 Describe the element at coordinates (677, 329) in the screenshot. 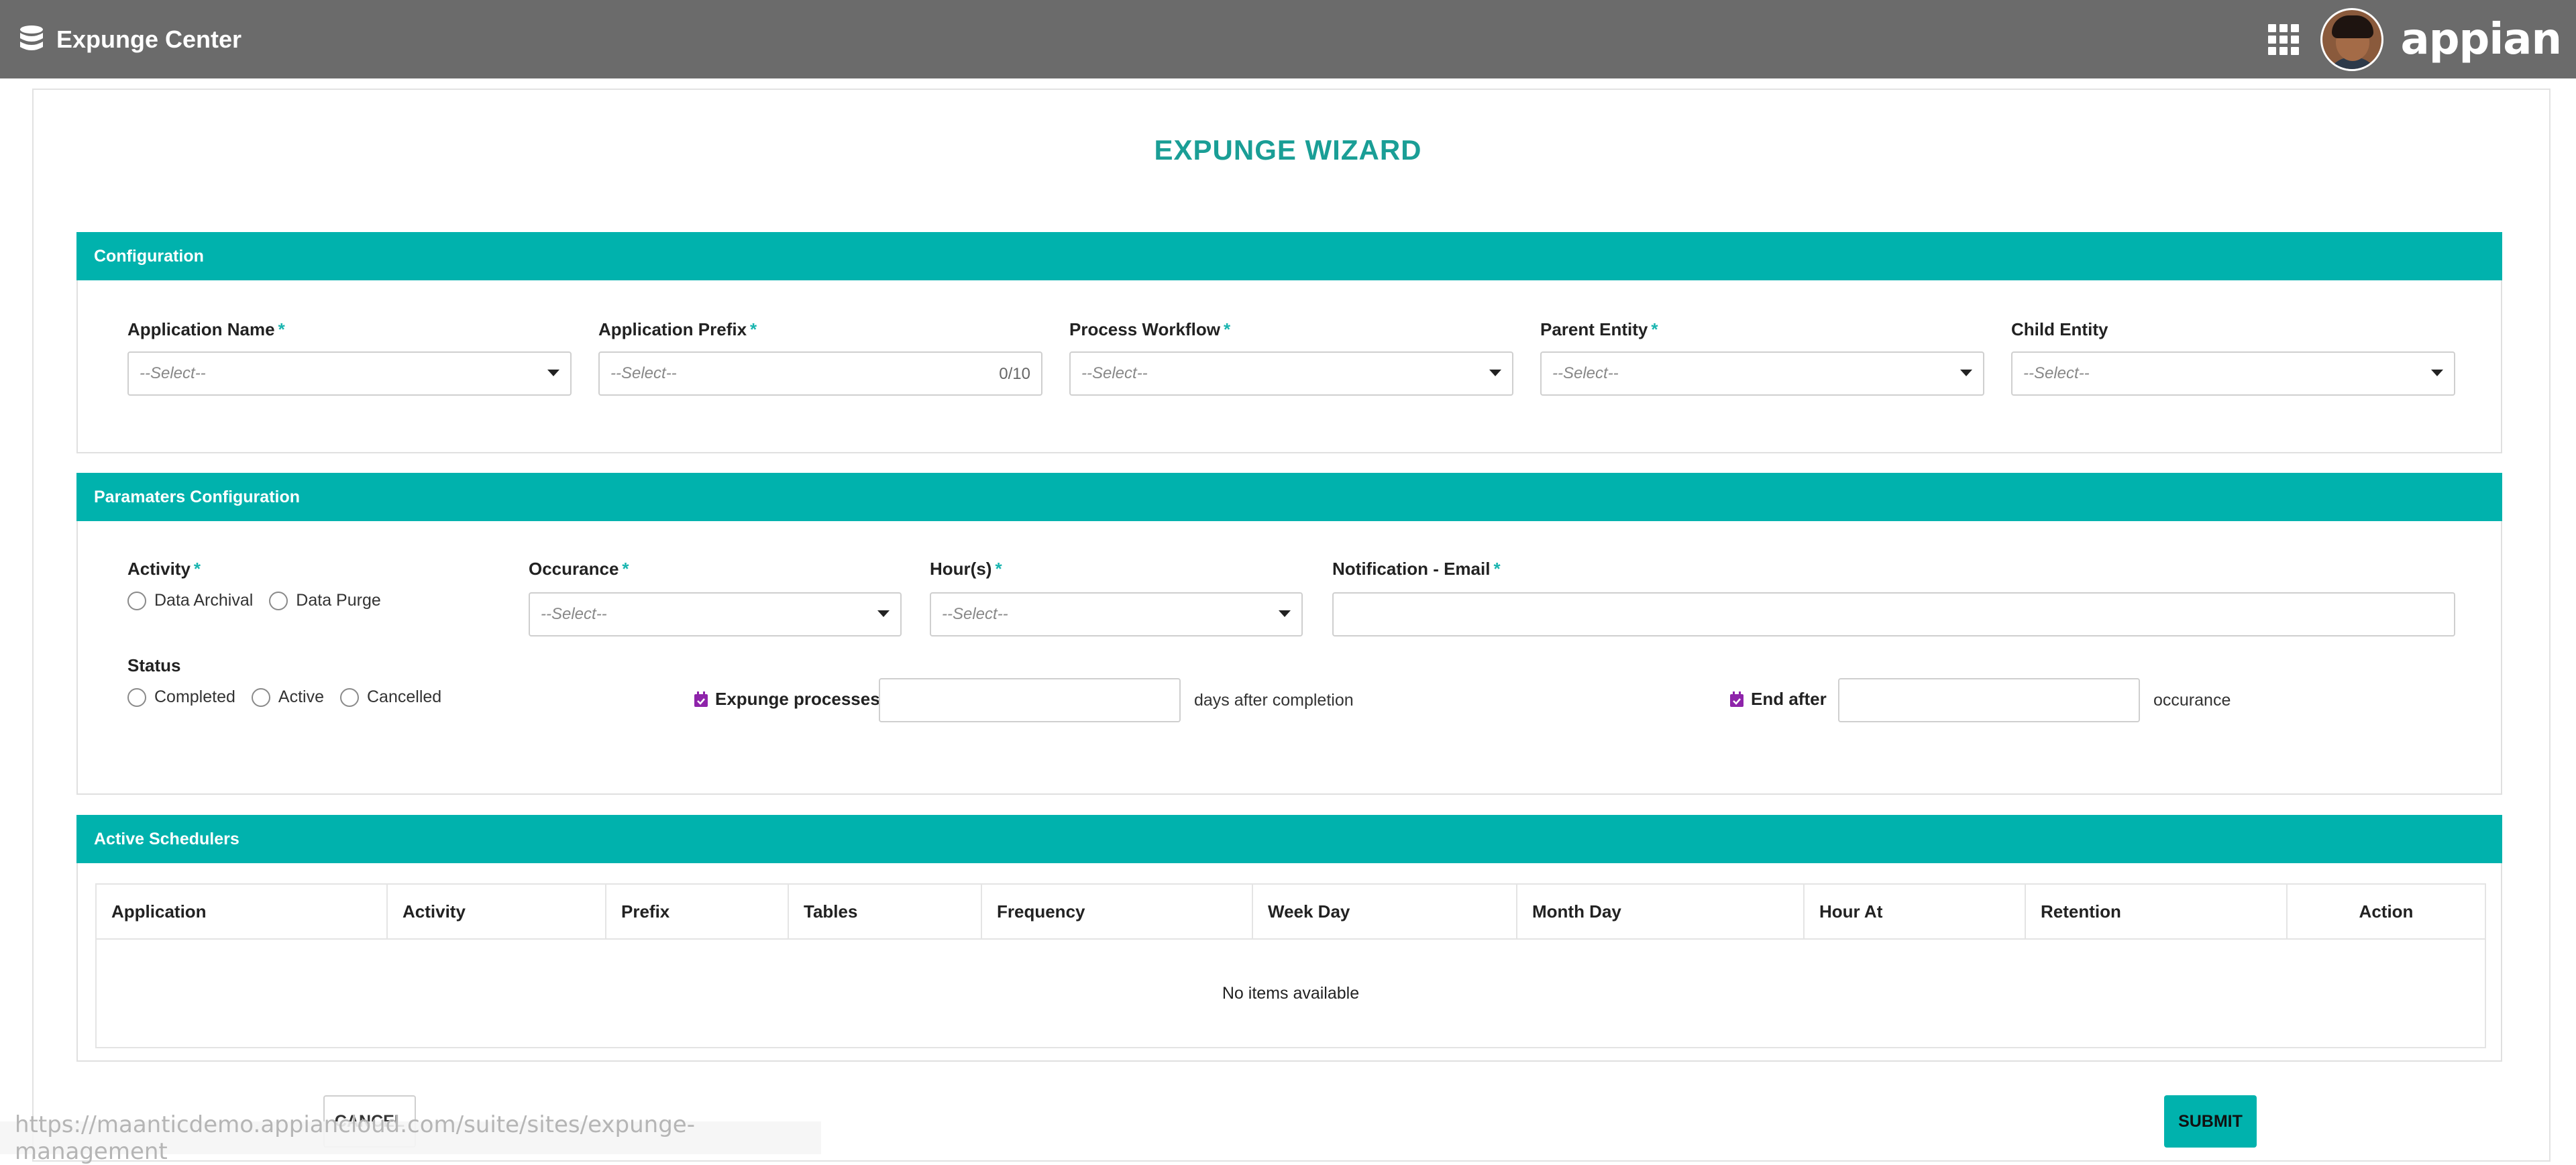

I see `application-prefix-label: Application Prefix *` at that location.